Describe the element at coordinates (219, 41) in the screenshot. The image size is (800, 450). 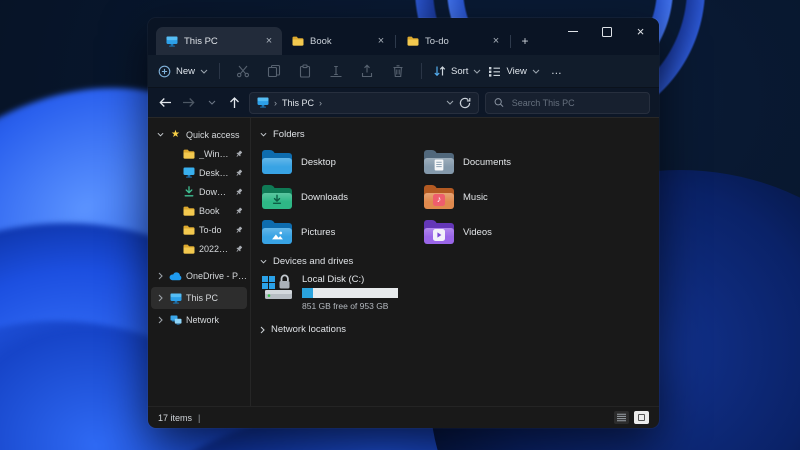
I see `tab-this-pc: This PC ×` at that location.